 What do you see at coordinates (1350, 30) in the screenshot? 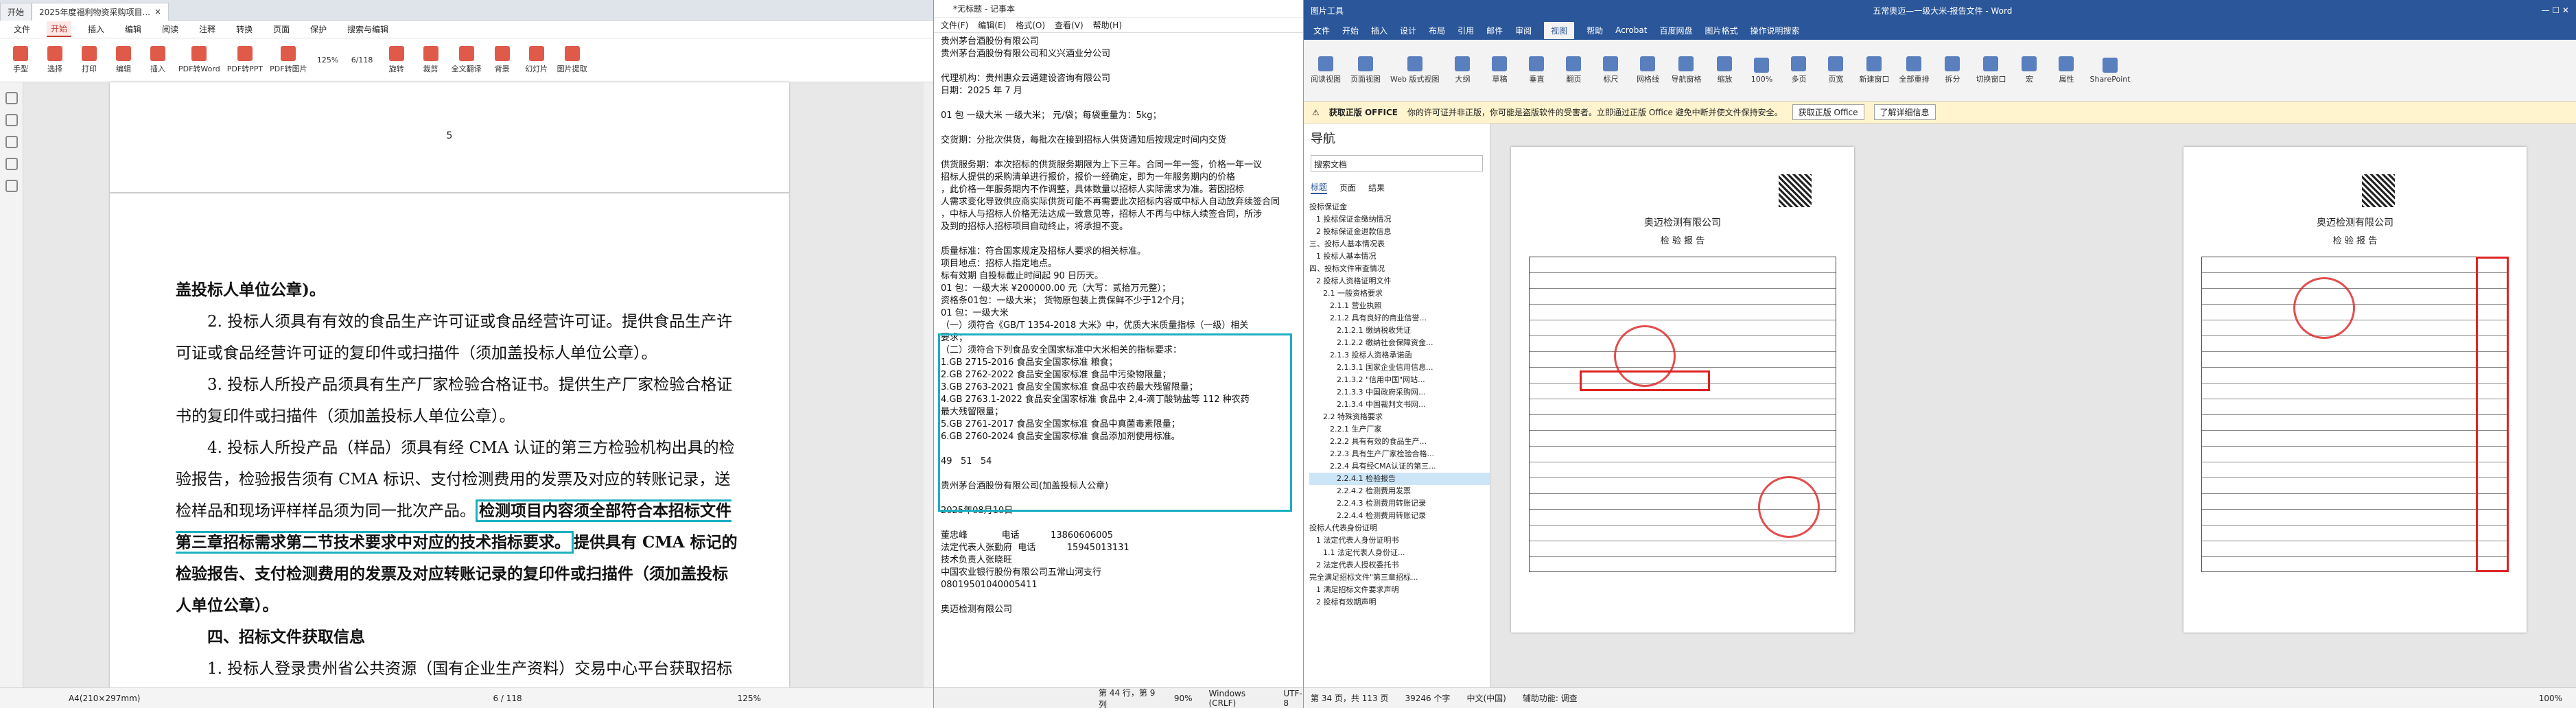
I see `ribbon-tab: 开始` at bounding box center [1350, 30].